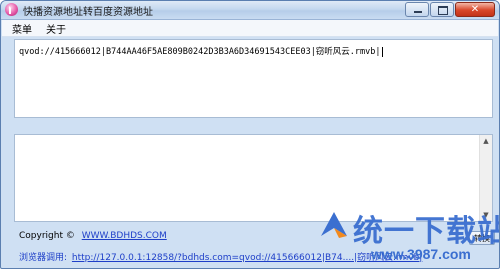  I want to click on output-scrollbar: ▲ ▼, so click(485, 178).